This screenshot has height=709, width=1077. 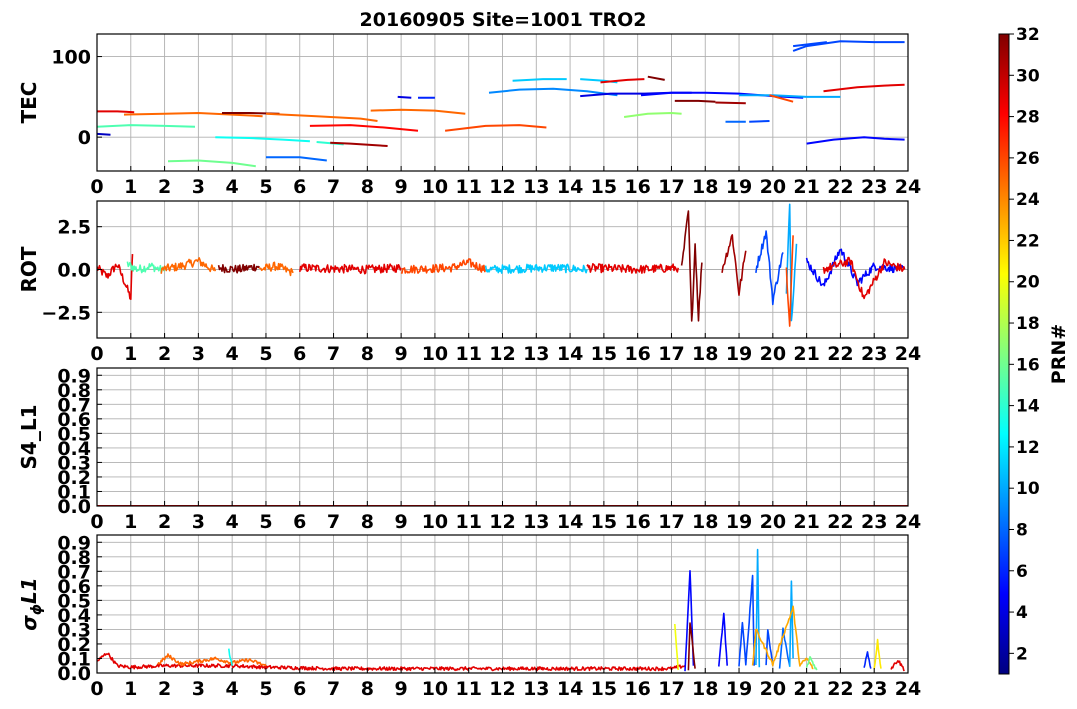 What do you see at coordinates (29, 103) in the screenshot?
I see `y-axis-label: TEC` at bounding box center [29, 103].